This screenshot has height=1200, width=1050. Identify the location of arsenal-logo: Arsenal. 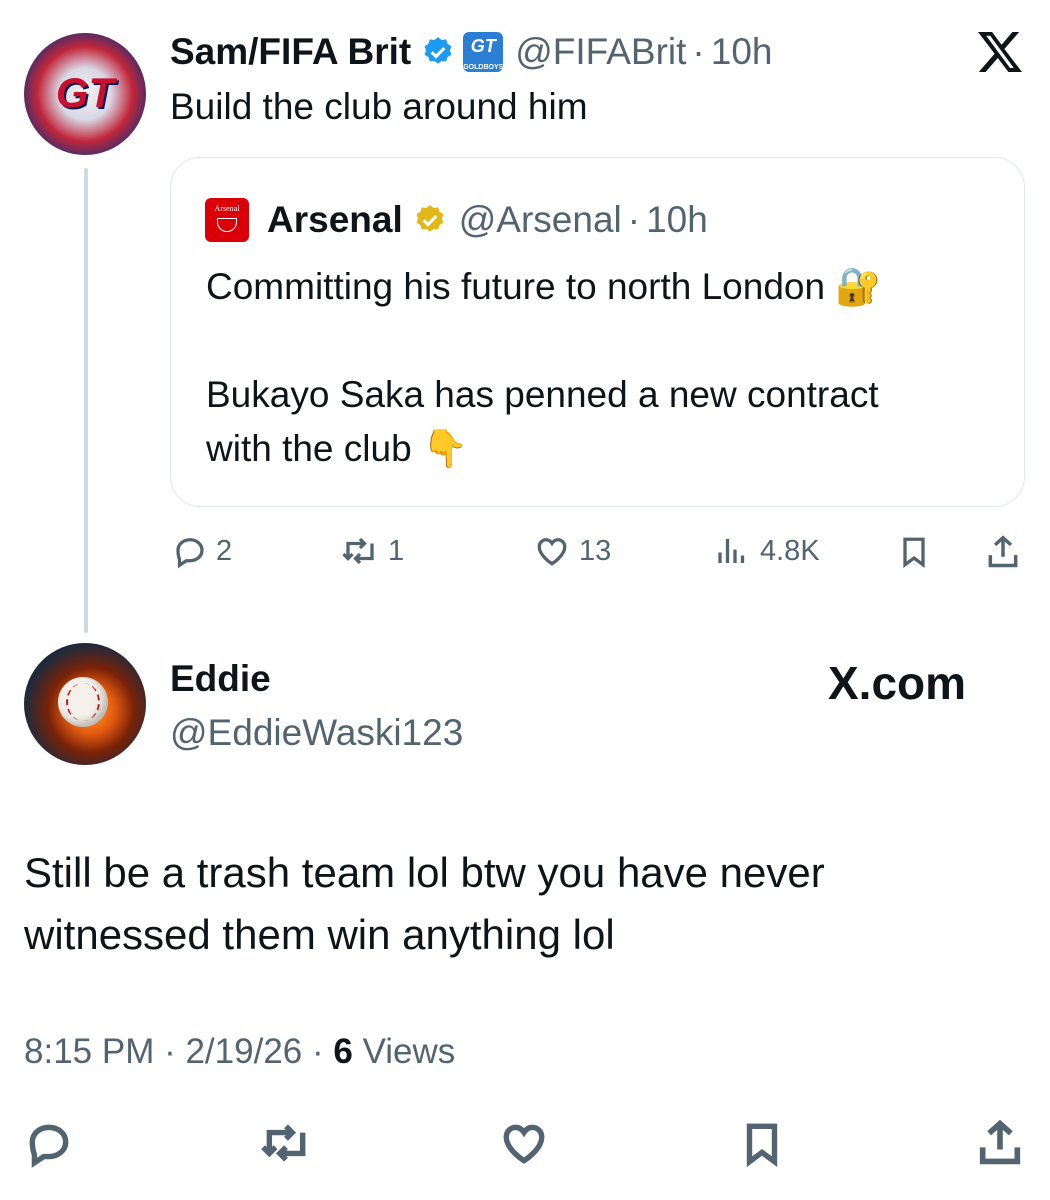
(227, 220).